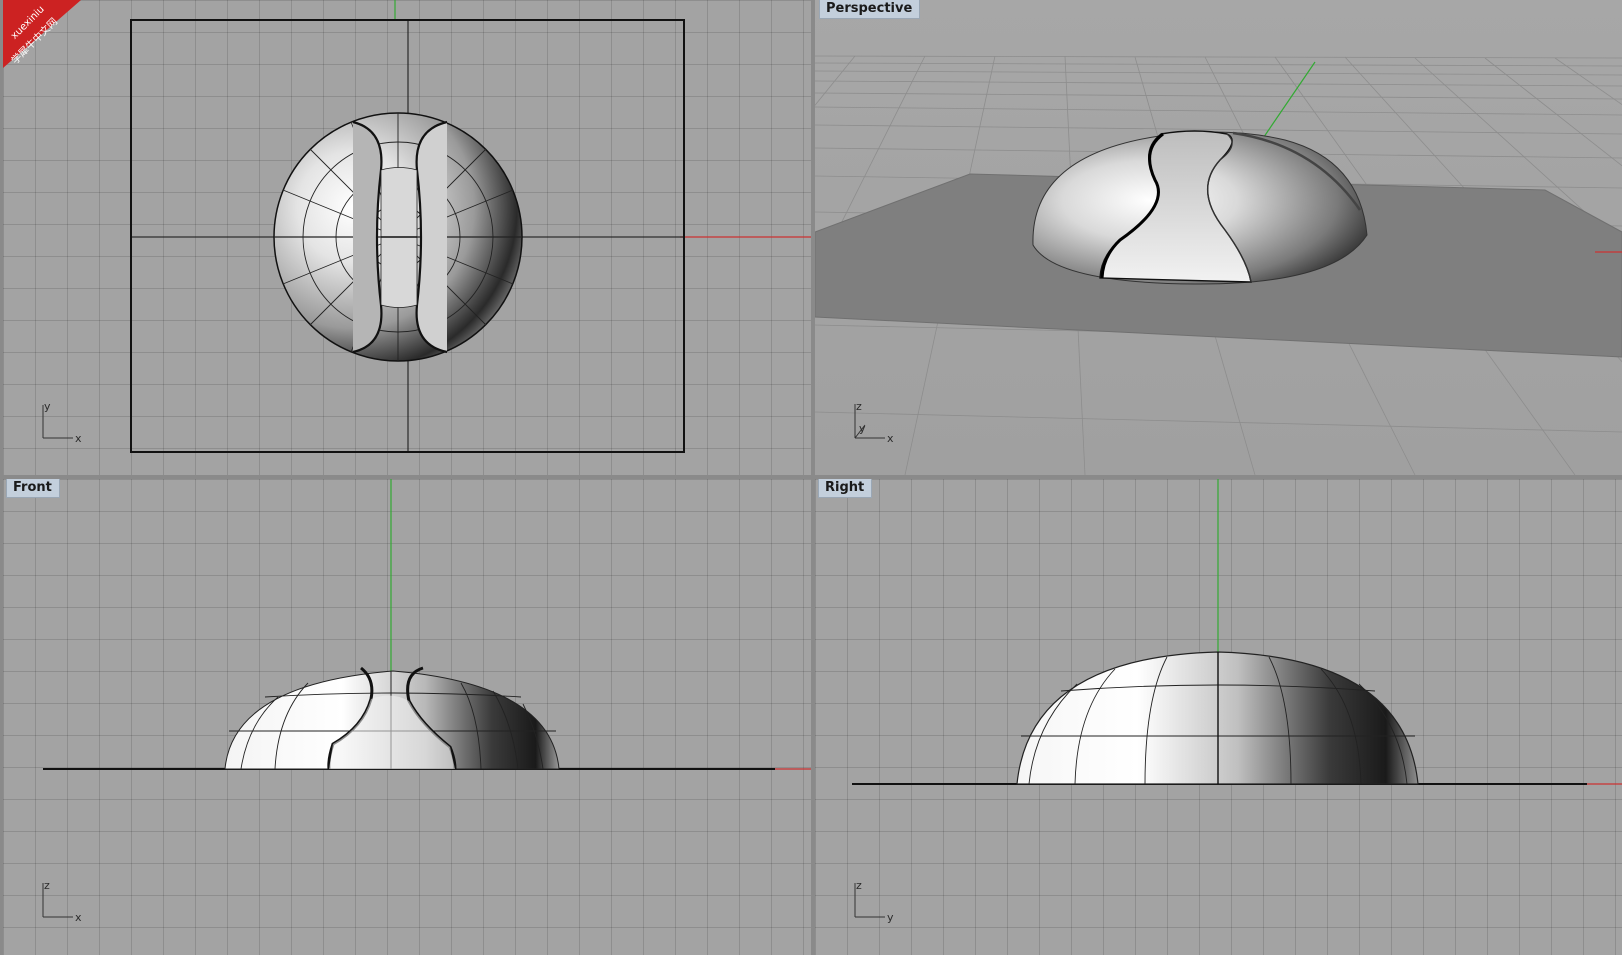 The width and height of the screenshot is (1622, 955). I want to click on dome-front-view, so click(392, 718).